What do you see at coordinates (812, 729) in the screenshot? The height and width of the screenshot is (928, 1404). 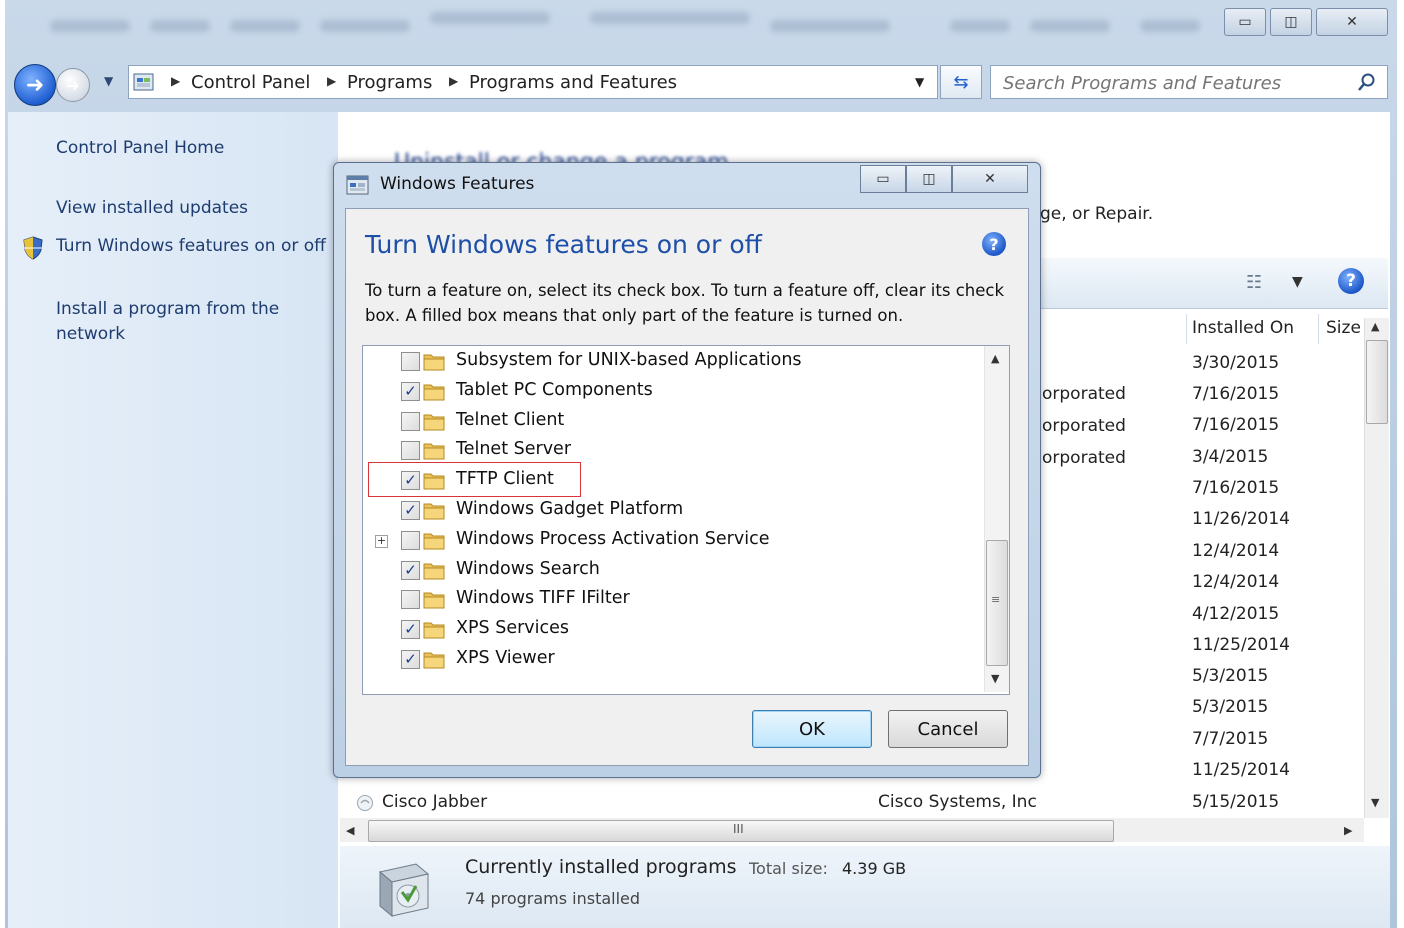 I see `ok-button: OK` at bounding box center [812, 729].